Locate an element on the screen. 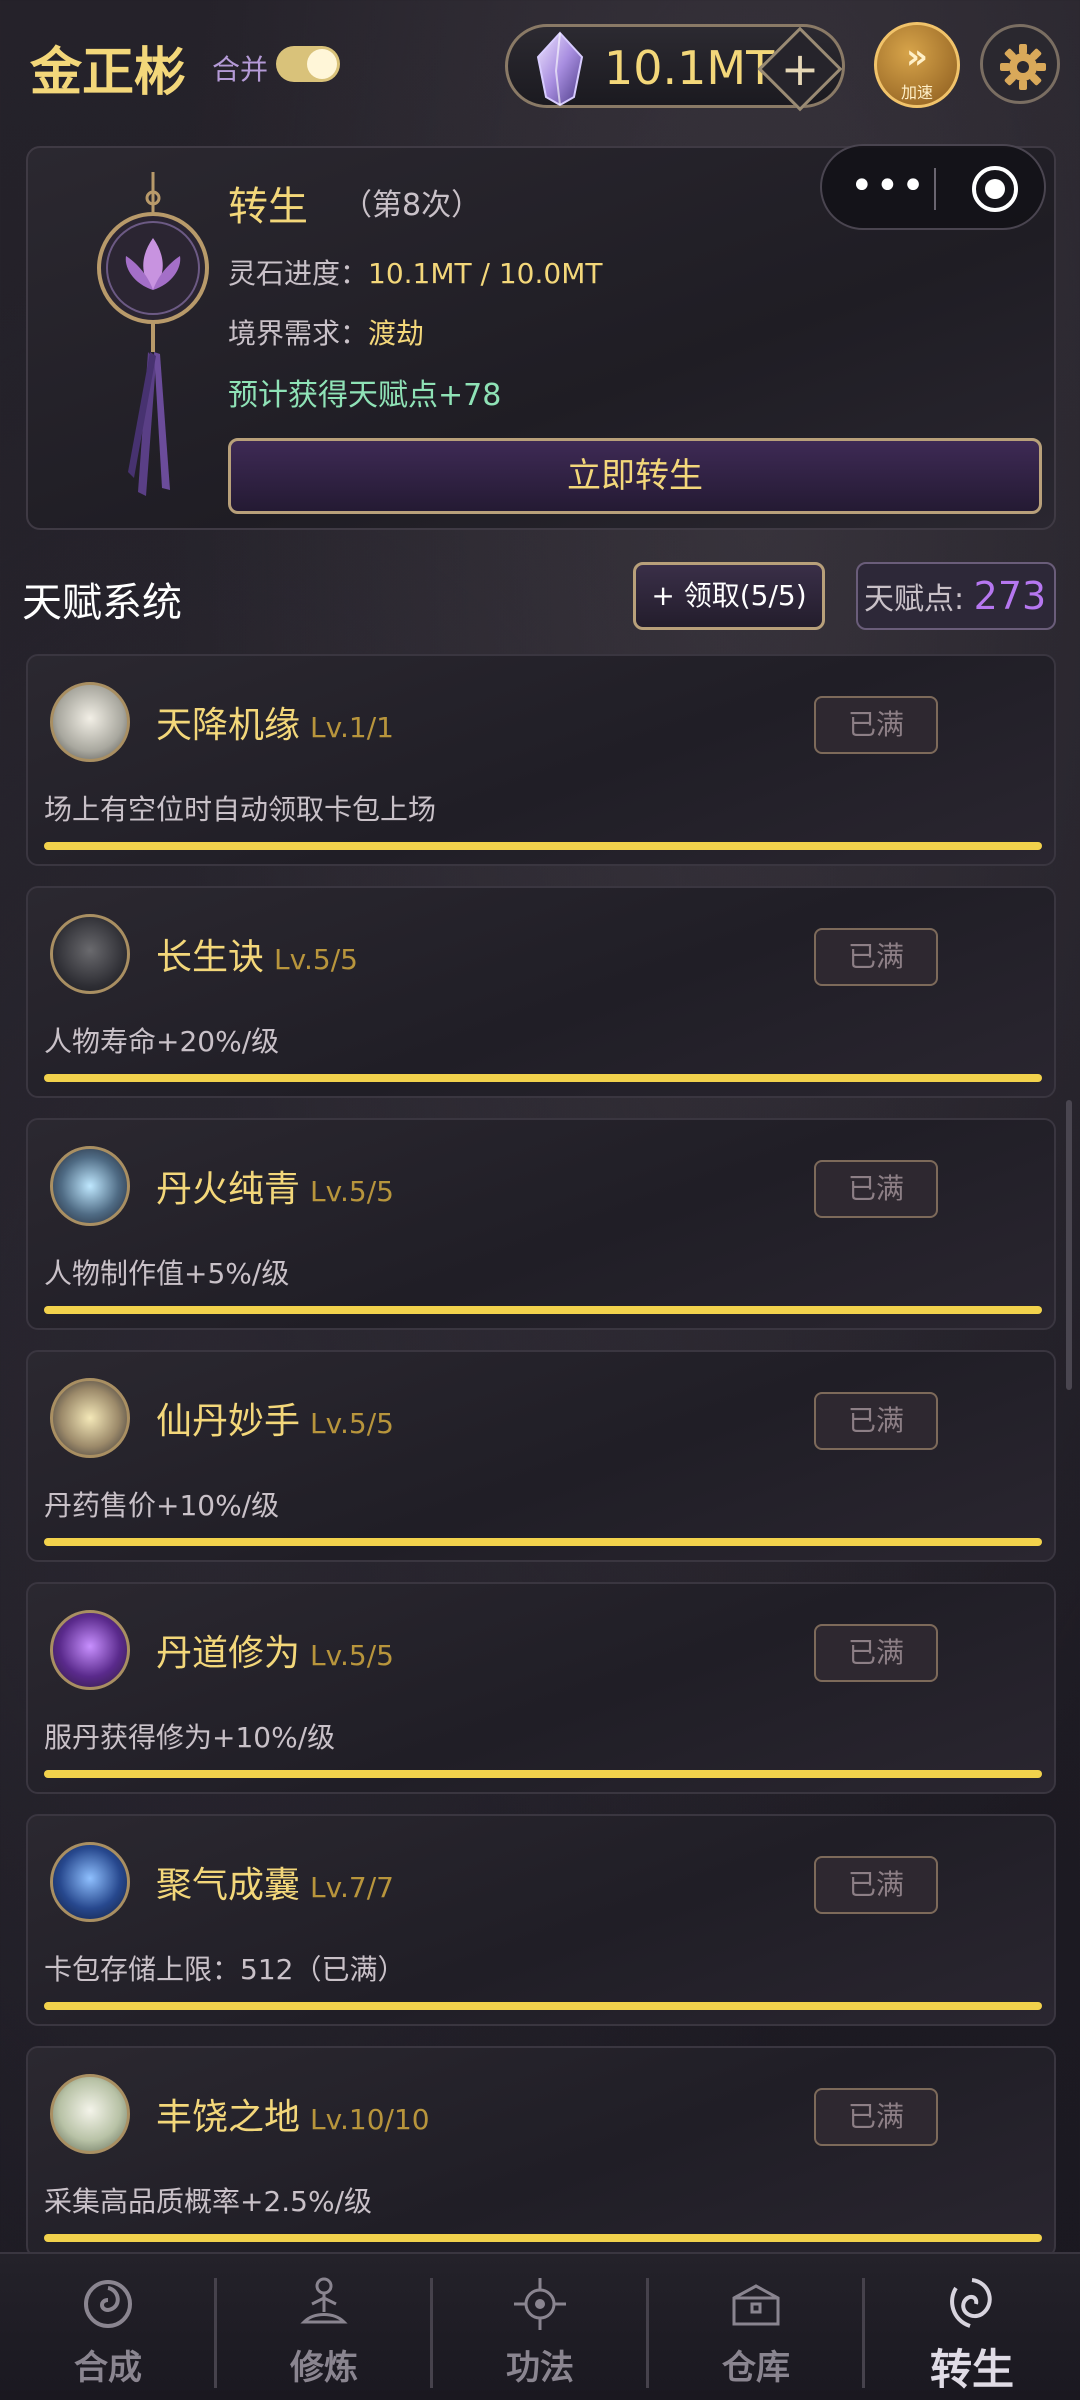  talent-name-text: 聚气成囊 is located at coordinates (228, 1885).